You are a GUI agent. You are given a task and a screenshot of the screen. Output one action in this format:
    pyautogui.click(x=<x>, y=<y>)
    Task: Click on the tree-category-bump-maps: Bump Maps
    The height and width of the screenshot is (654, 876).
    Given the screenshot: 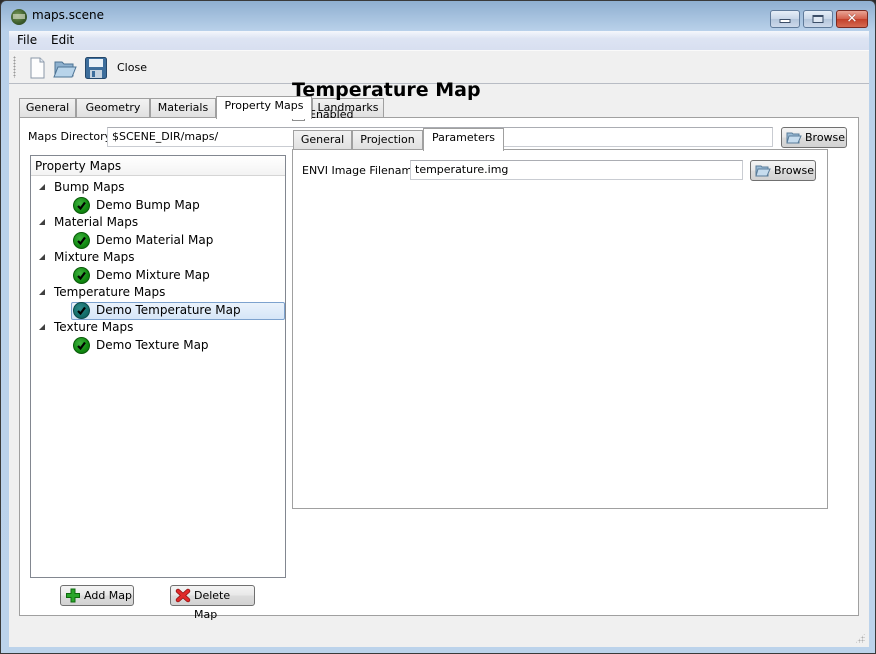 What is the action you would take?
    pyautogui.click(x=158, y=187)
    